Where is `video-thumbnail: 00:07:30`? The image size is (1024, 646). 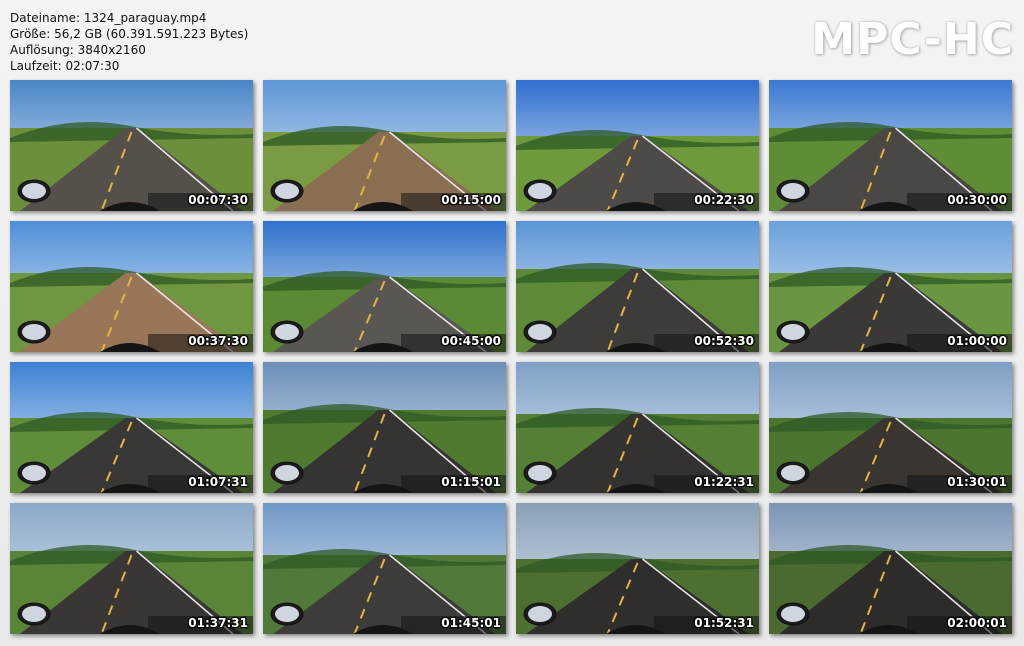
video-thumbnail: 00:07:30 is located at coordinates (131, 145).